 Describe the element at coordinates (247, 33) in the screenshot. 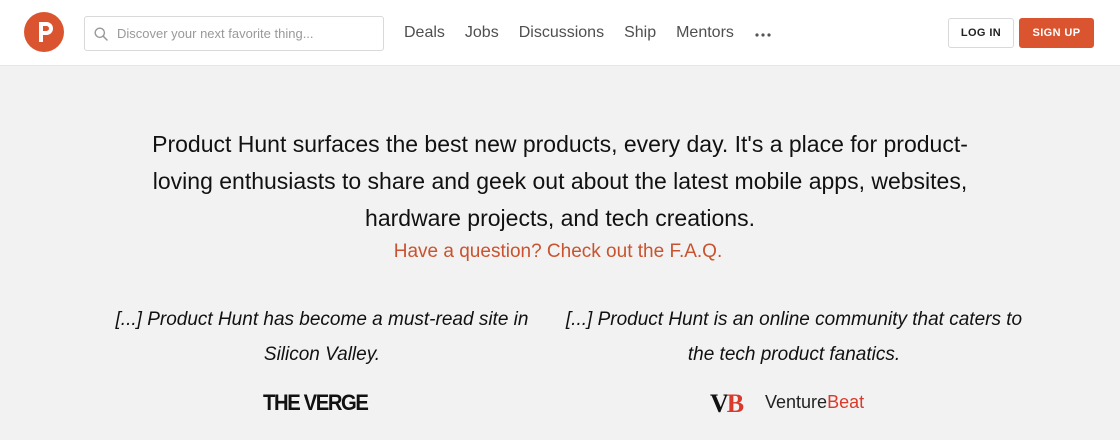

I see `search-input` at that location.